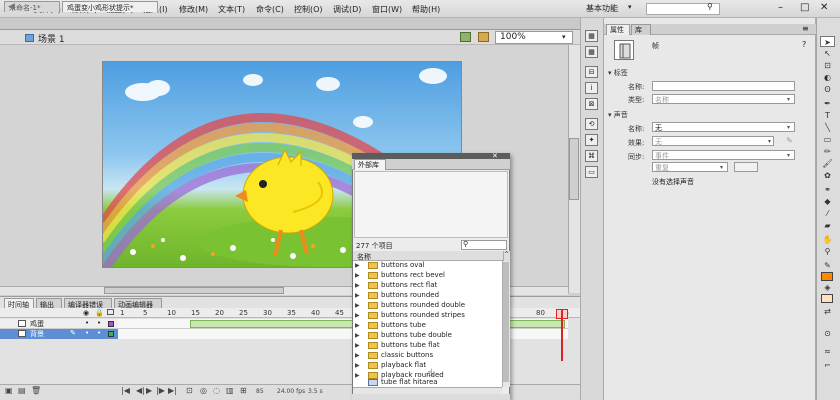 This screenshot has width=840, height=400. What do you see at coordinates (723, 127) in the screenshot?
I see `sound-name-select: 无` at bounding box center [723, 127].